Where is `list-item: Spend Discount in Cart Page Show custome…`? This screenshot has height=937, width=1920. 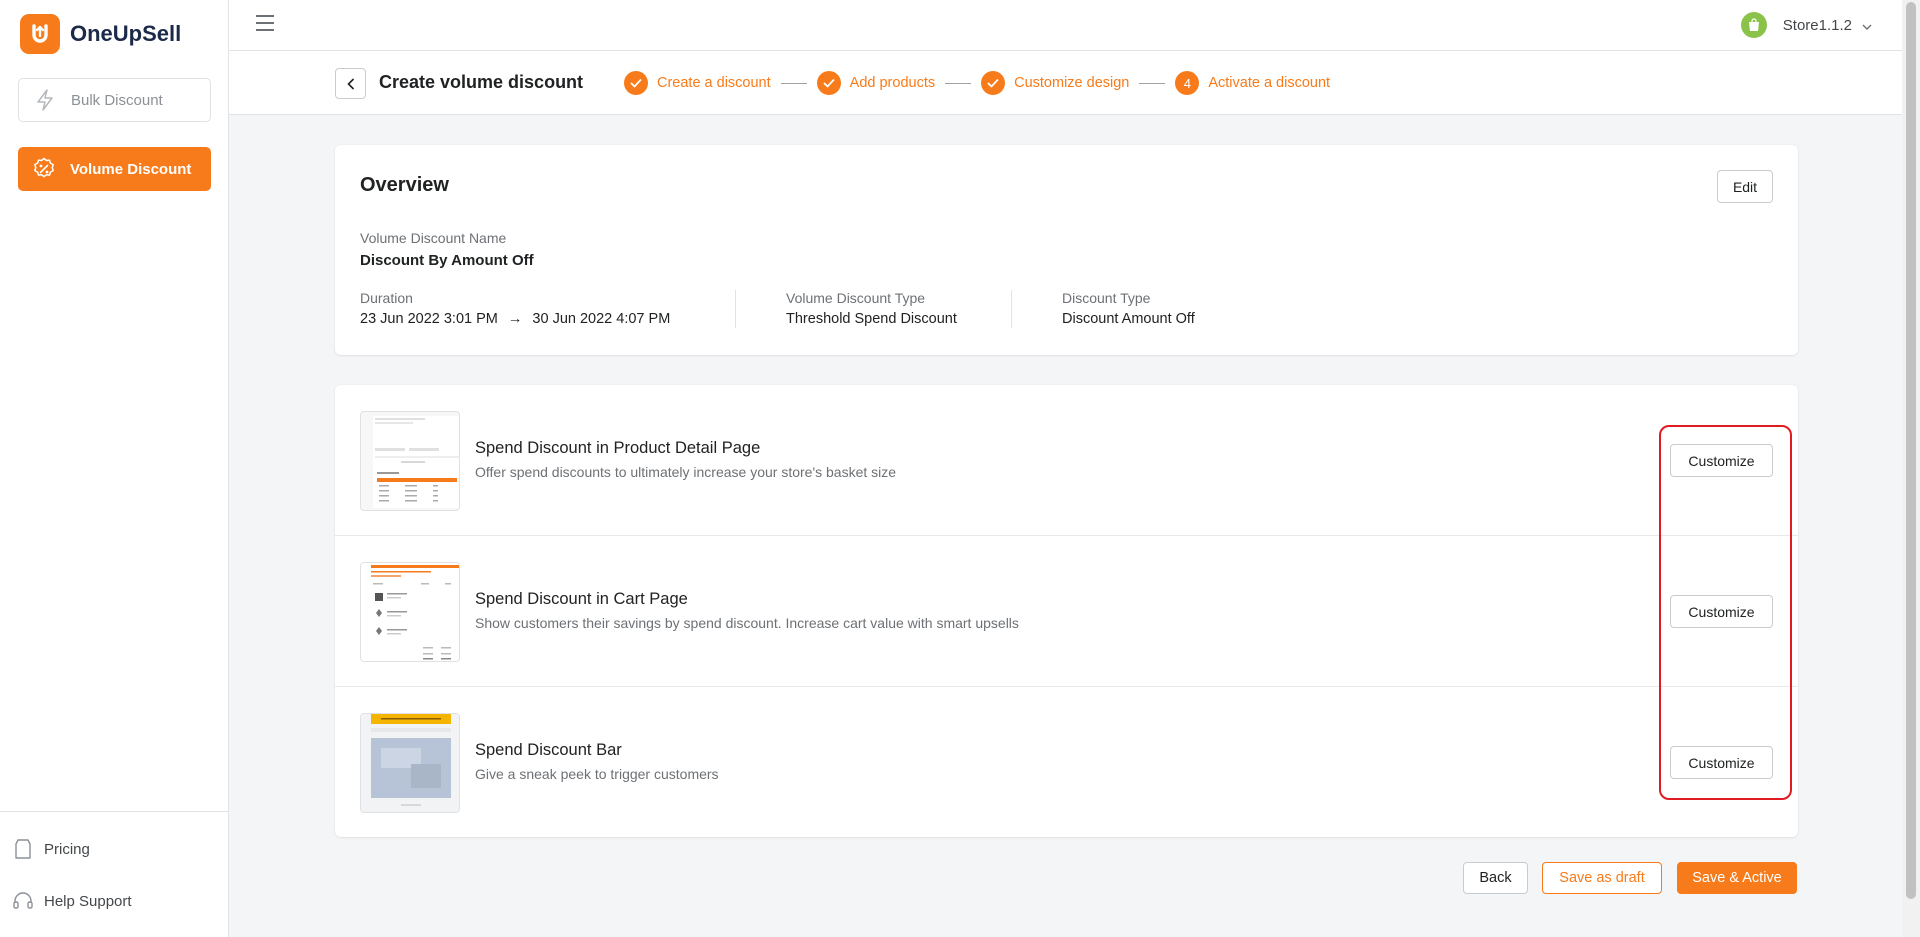
list-item: Spend Discount in Cart Page Show custome… is located at coordinates (1066, 611).